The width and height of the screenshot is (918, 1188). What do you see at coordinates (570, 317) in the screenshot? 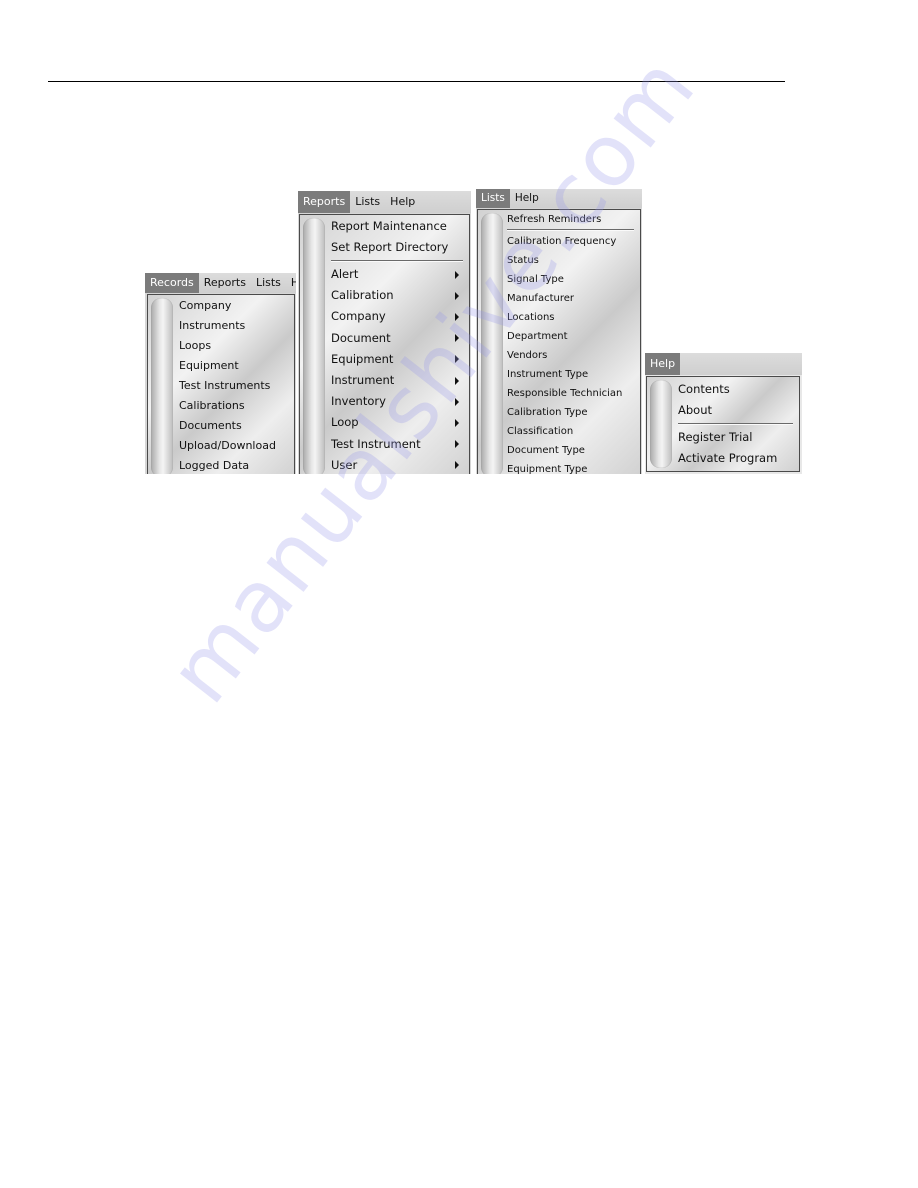
I see `menu-item-locations: Locations` at bounding box center [570, 317].